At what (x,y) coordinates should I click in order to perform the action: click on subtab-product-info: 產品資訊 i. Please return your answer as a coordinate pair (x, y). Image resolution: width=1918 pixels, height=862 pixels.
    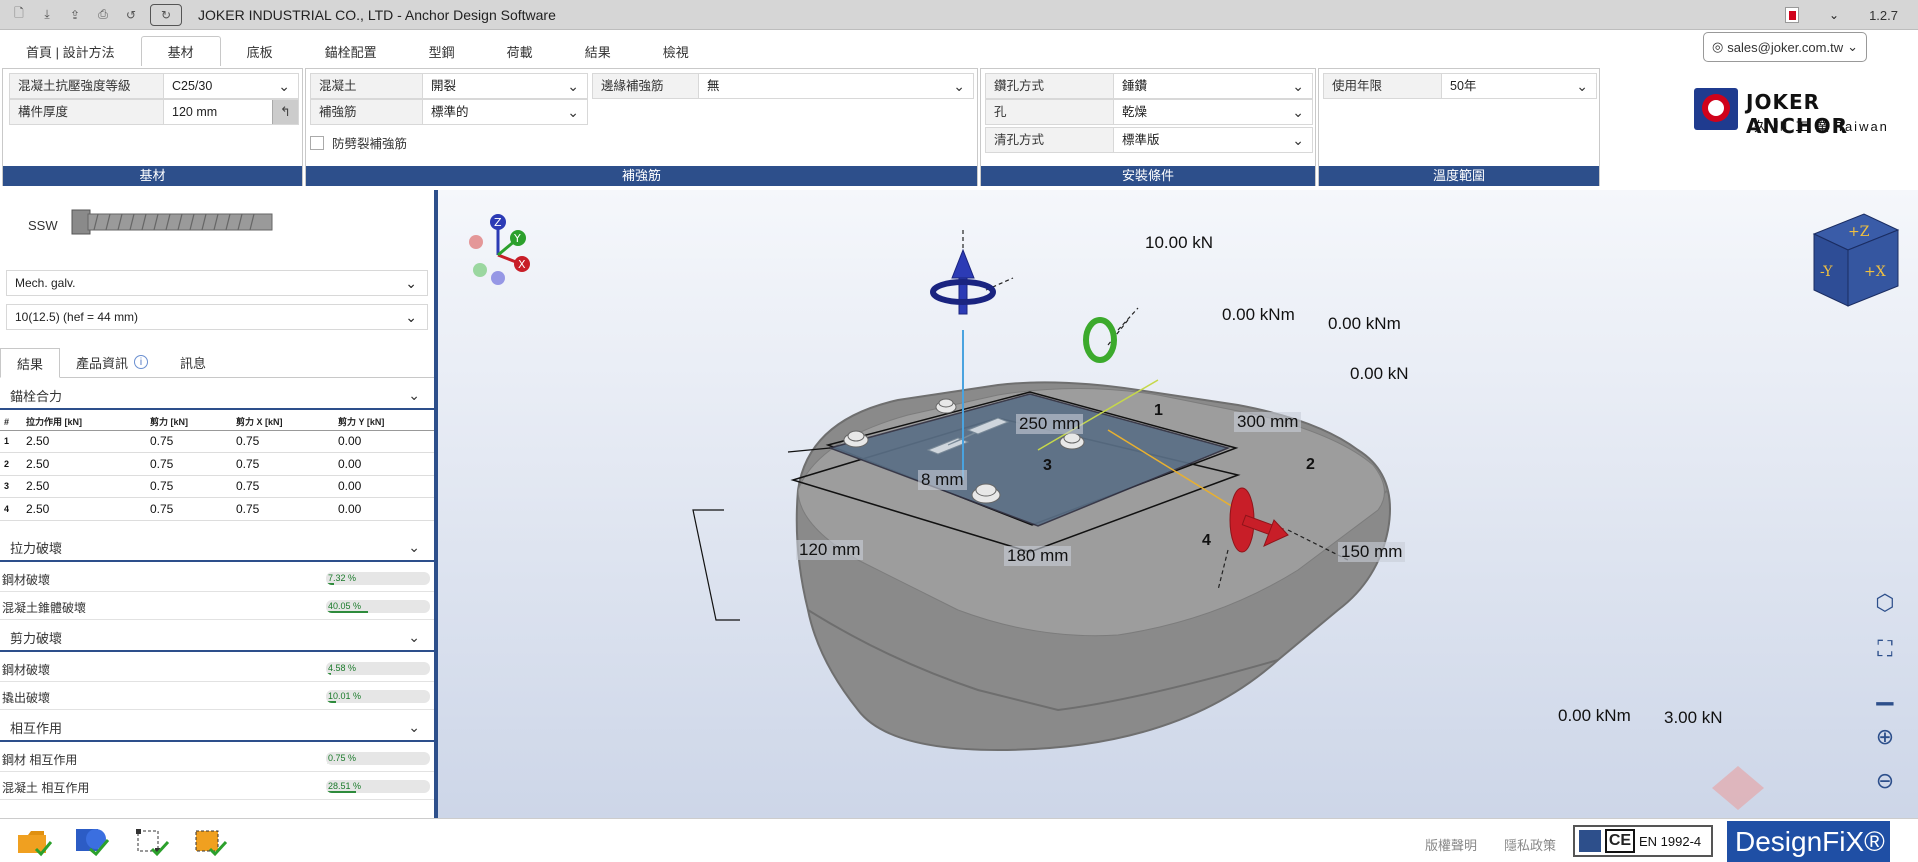
    Looking at the image, I should click on (112, 362).